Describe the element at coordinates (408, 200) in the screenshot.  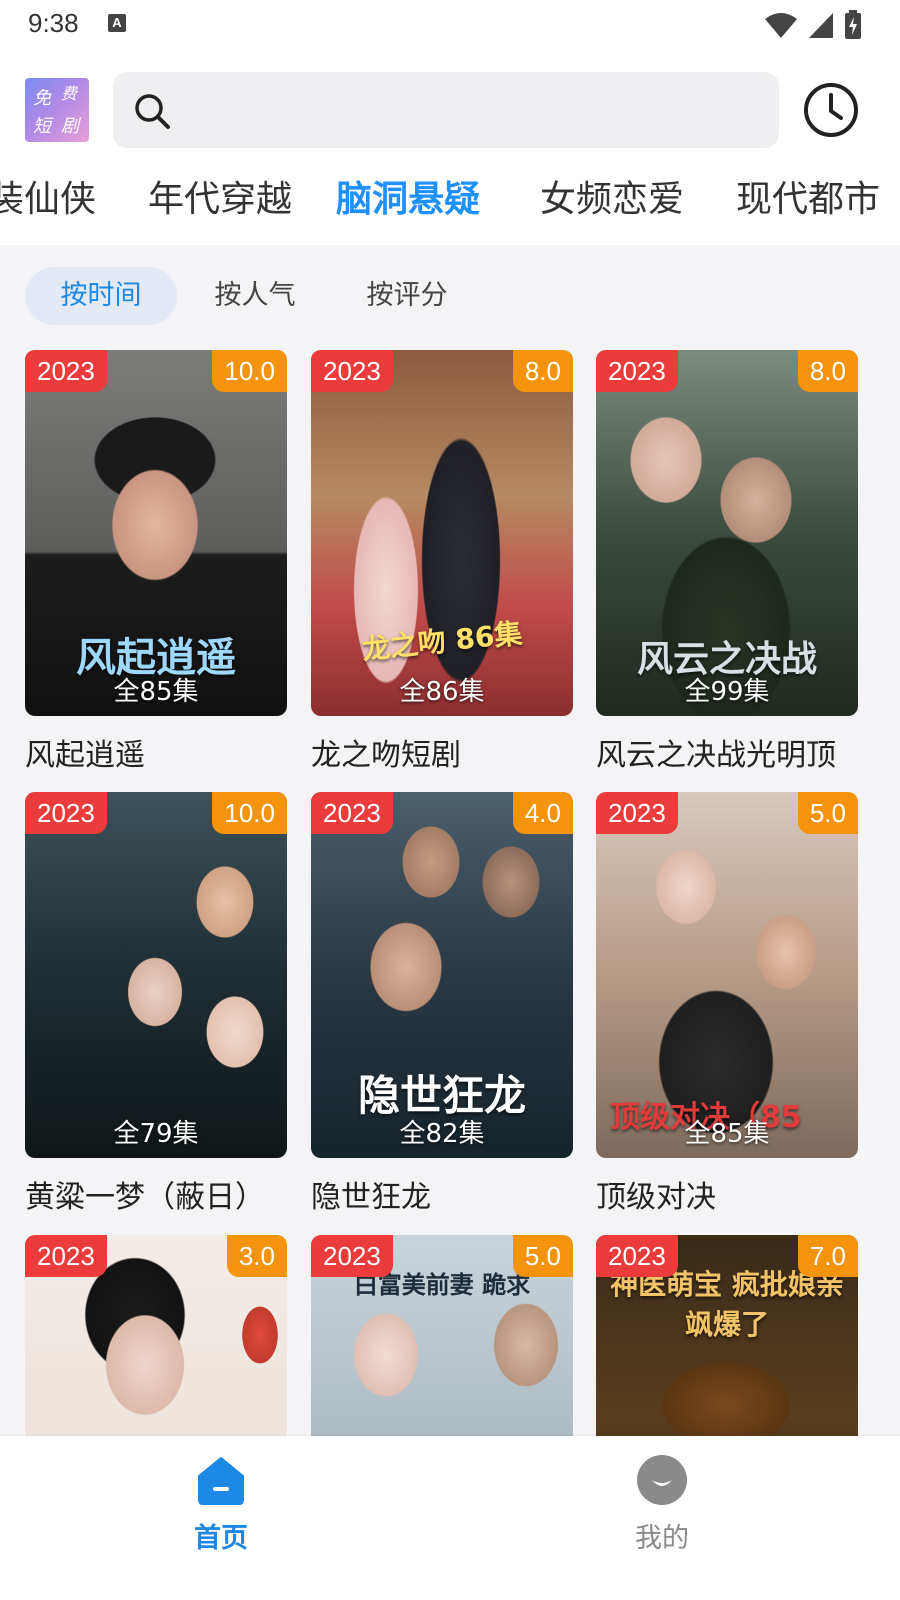
I see `category-tab-active: 脑洞悬疑` at that location.